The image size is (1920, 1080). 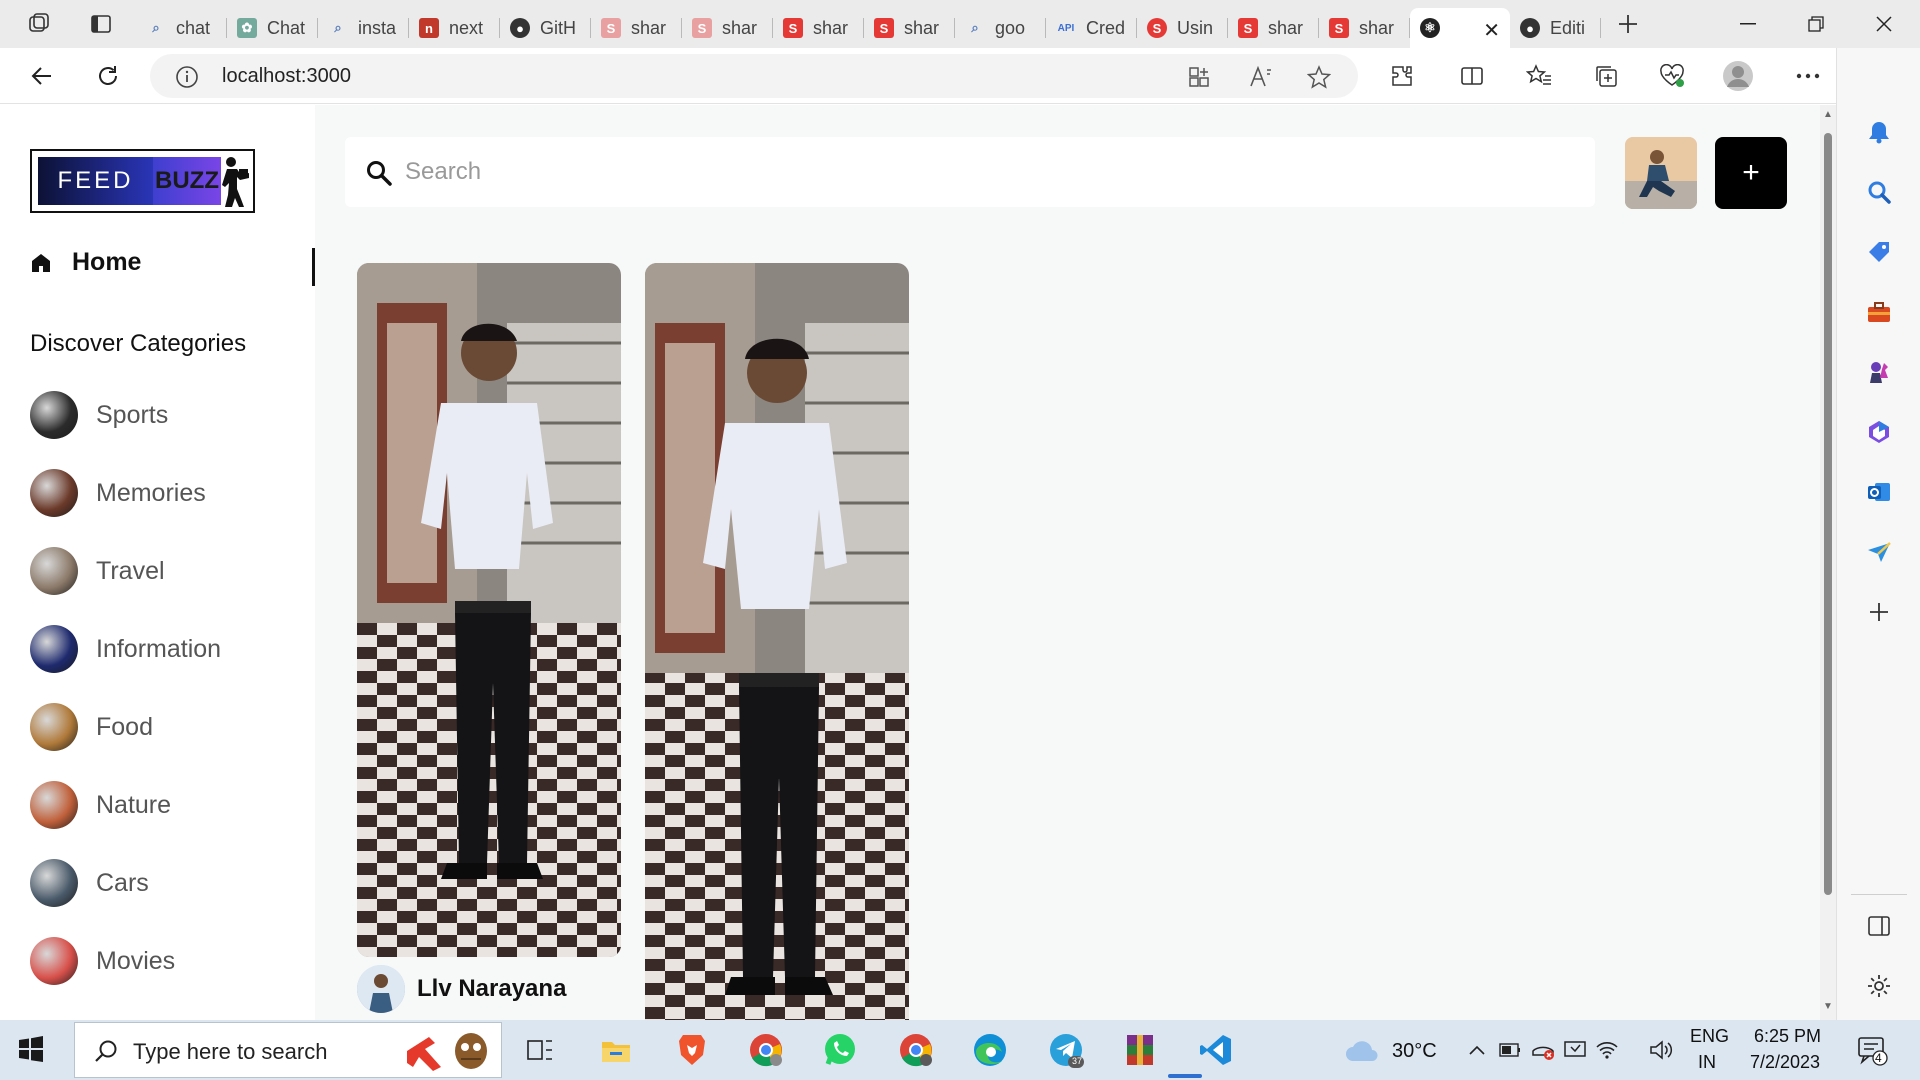 I want to click on notification-center-icon: 4, so click(x=1872, y=1050).